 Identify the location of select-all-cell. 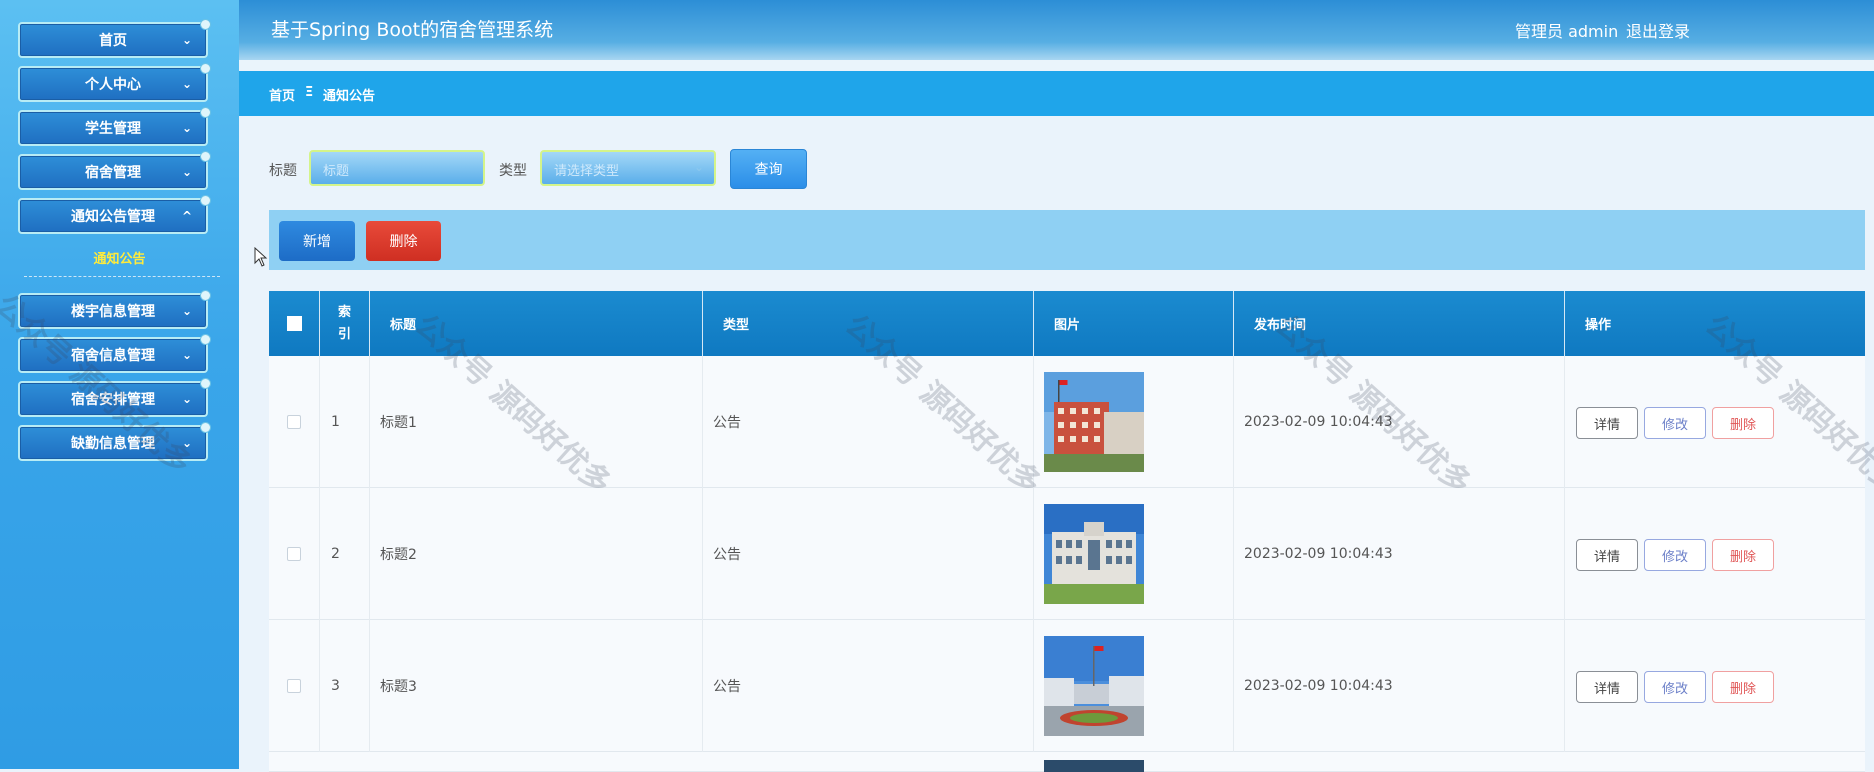
(294, 323).